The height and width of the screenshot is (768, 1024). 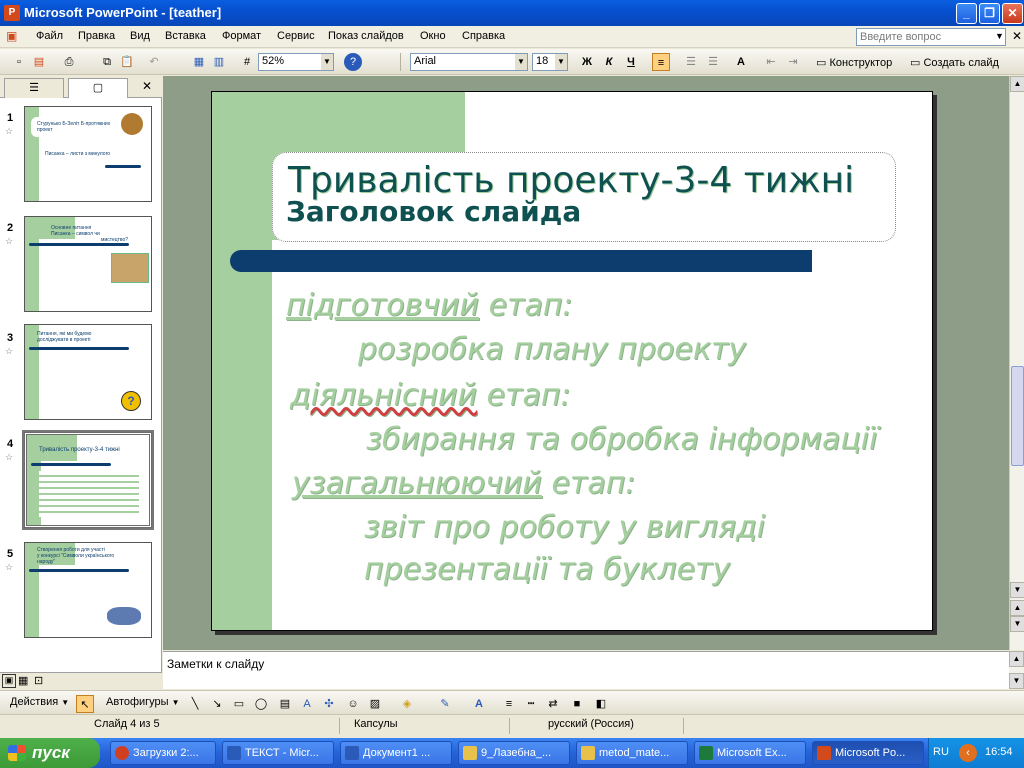 I want to click on italic-button: К, so click(x=609, y=62).